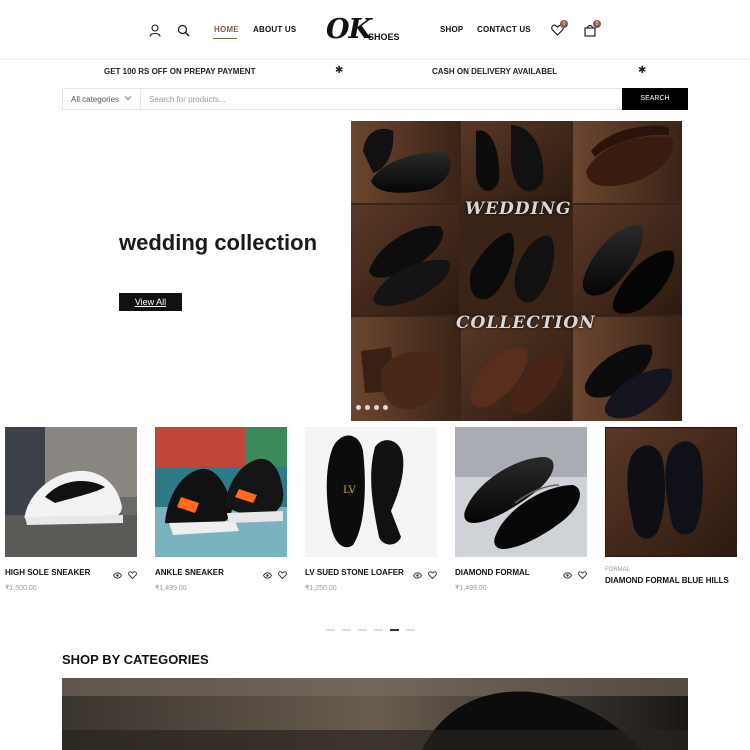 The width and height of the screenshot is (750, 750). Describe the element at coordinates (597, 24) in the screenshot. I see `cart-count-badge: 0` at that location.